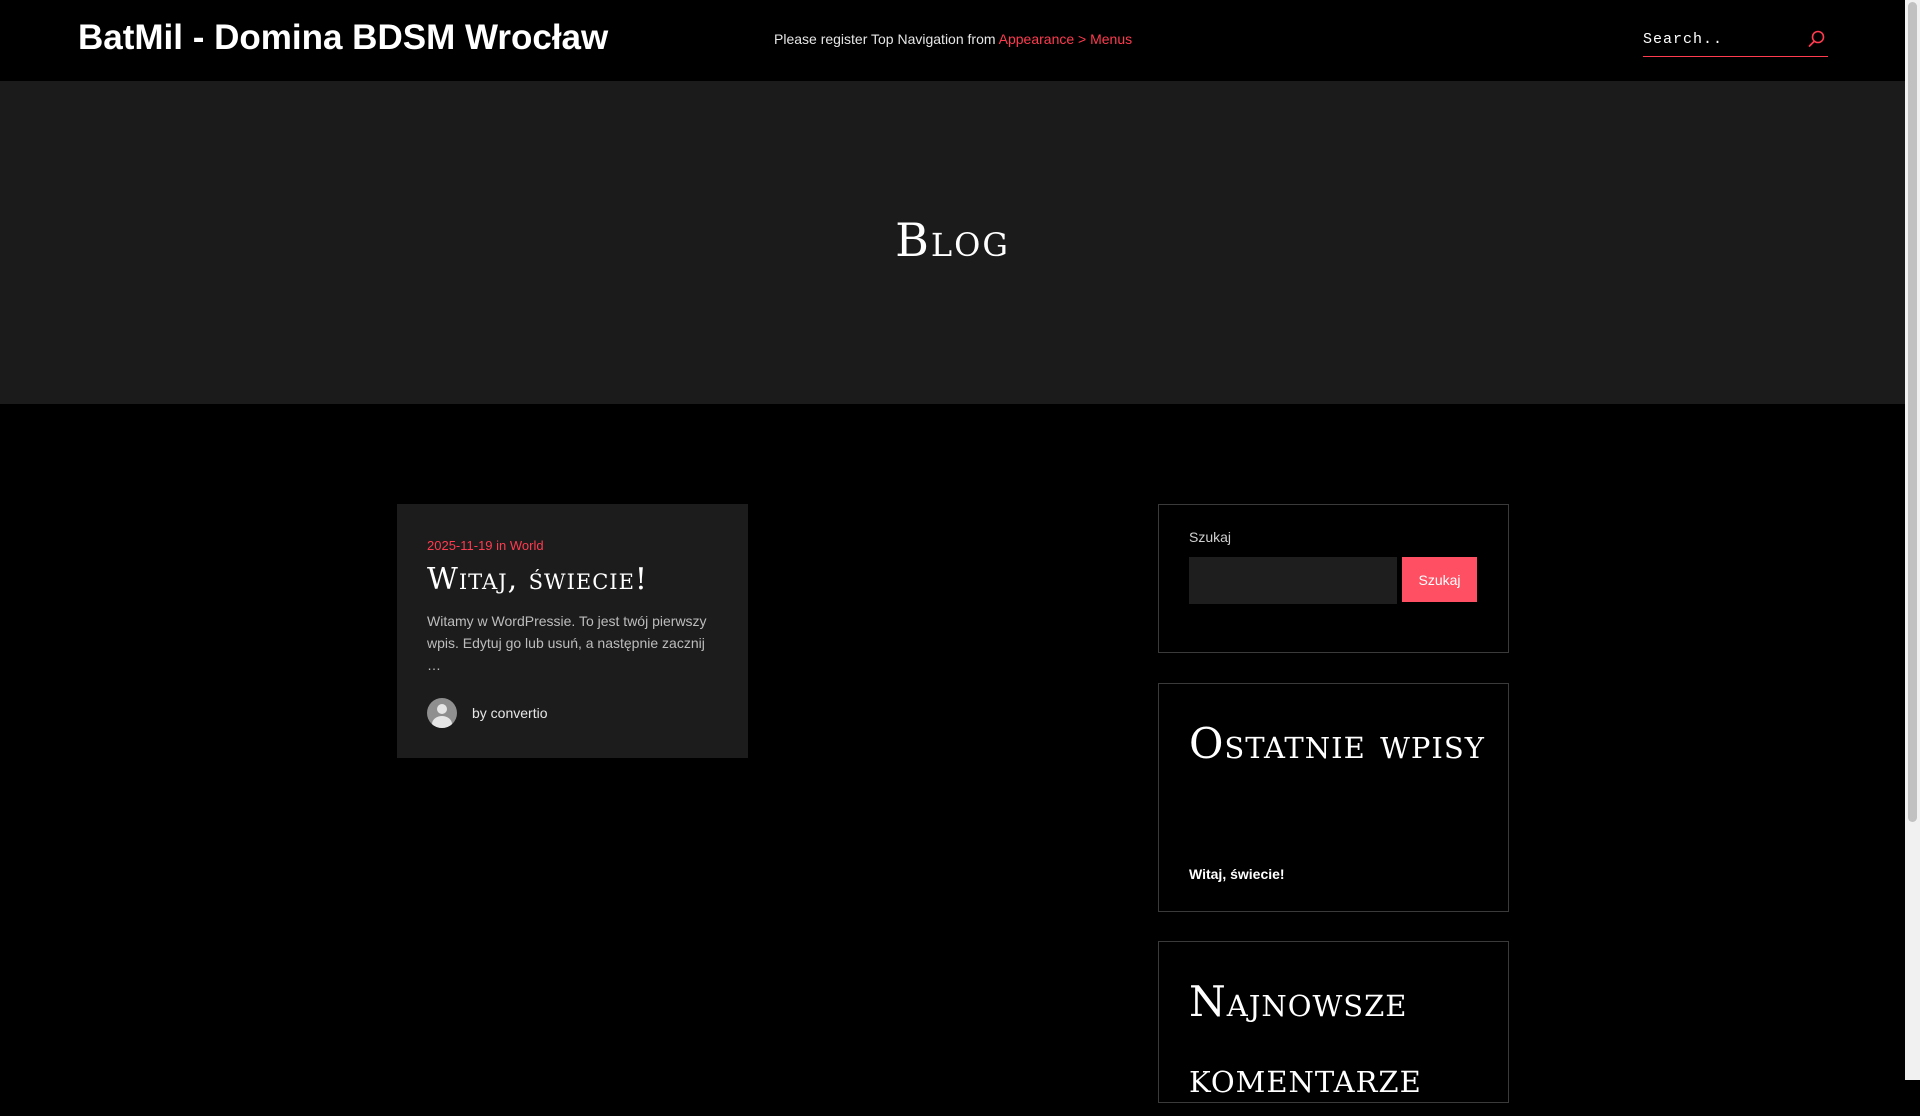 The width and height of the screenshot is (1920, 1116). Describe the element at coordinates (537, 579) in the screenshot. I see `post-title-link: Witaj, świecie!` at that location.